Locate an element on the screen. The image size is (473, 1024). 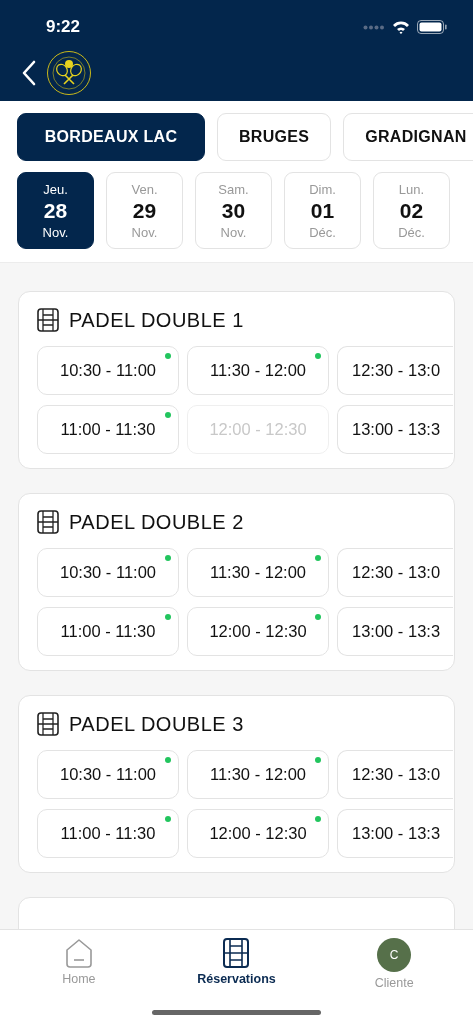
day-number: 30 is located at coordinates (233, 210).